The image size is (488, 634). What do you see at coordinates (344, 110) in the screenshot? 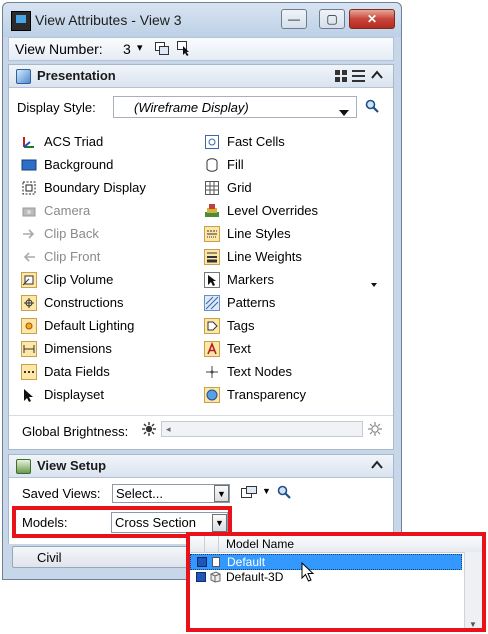
I see `display-style-dropdown-icon` at bounding box center [344, 110].